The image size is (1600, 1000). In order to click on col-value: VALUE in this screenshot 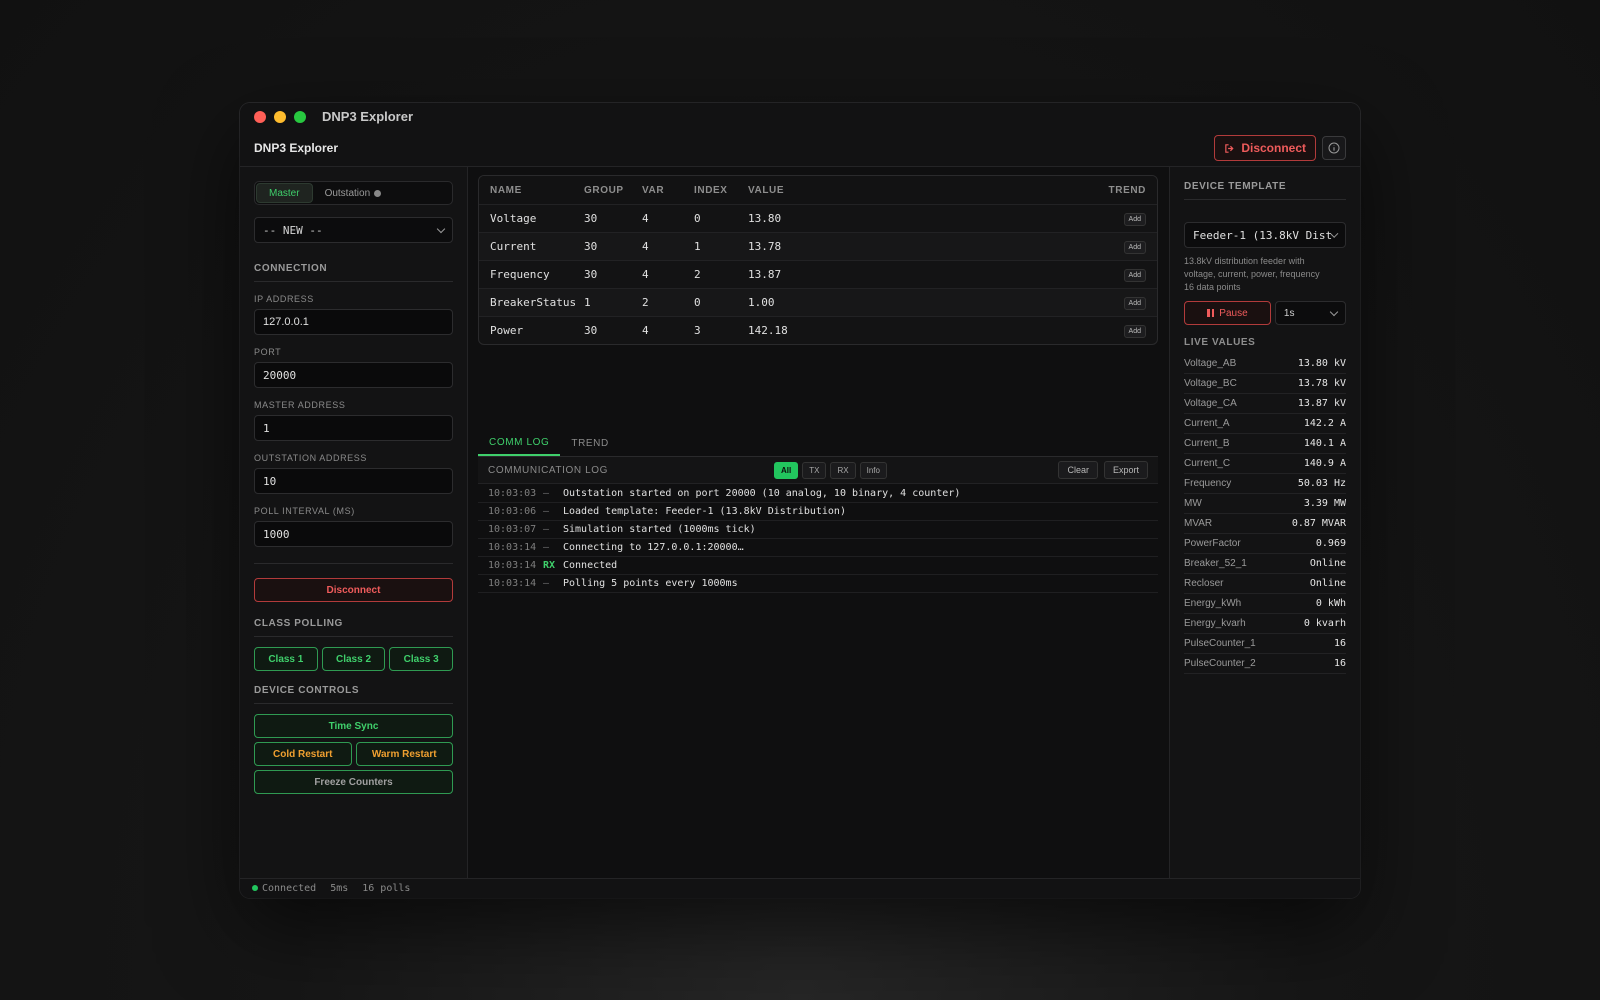, I will do `click(917, 190)`.